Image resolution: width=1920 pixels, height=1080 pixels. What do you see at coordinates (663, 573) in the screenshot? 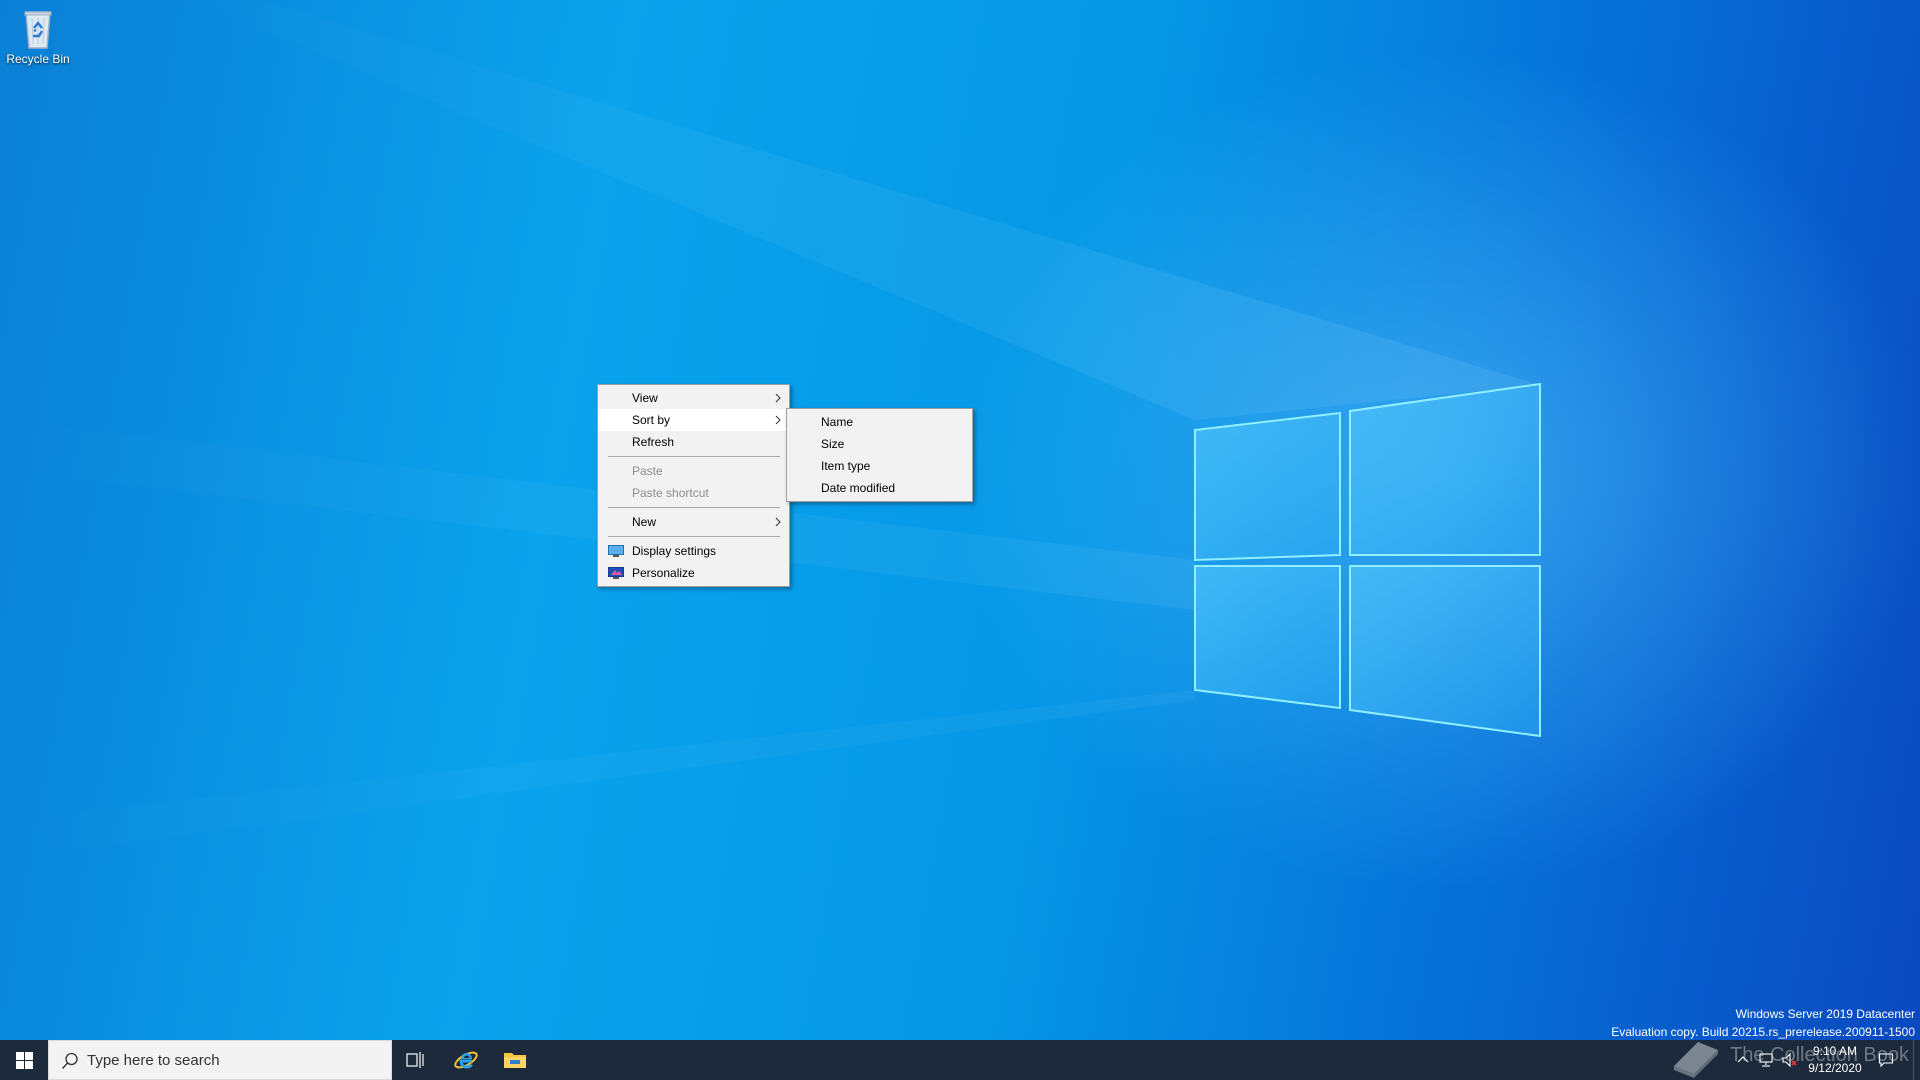
I see `menu-item-label: Personalize` at bounding box center [663, 573].